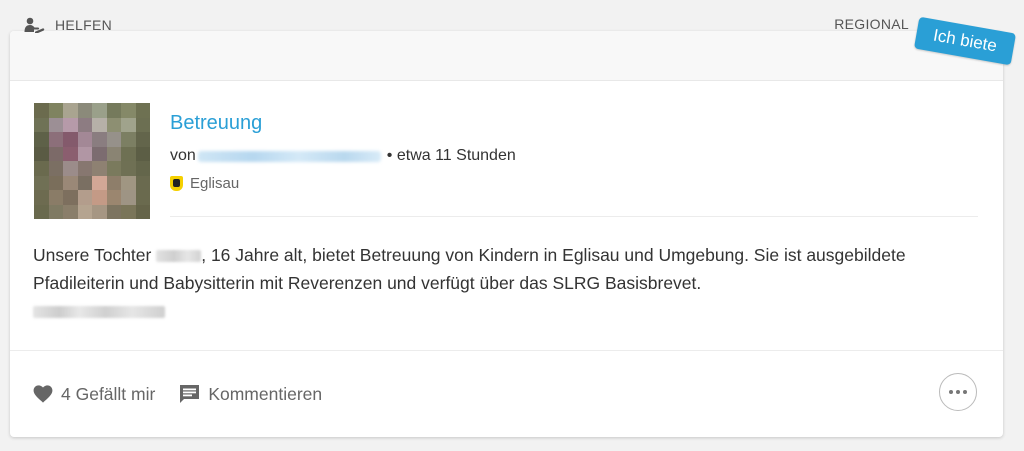 This screenshot has width=1024, height=451. Describe the element at coordinates (92, 161) in the screenshot. I see `avatar` at that location.